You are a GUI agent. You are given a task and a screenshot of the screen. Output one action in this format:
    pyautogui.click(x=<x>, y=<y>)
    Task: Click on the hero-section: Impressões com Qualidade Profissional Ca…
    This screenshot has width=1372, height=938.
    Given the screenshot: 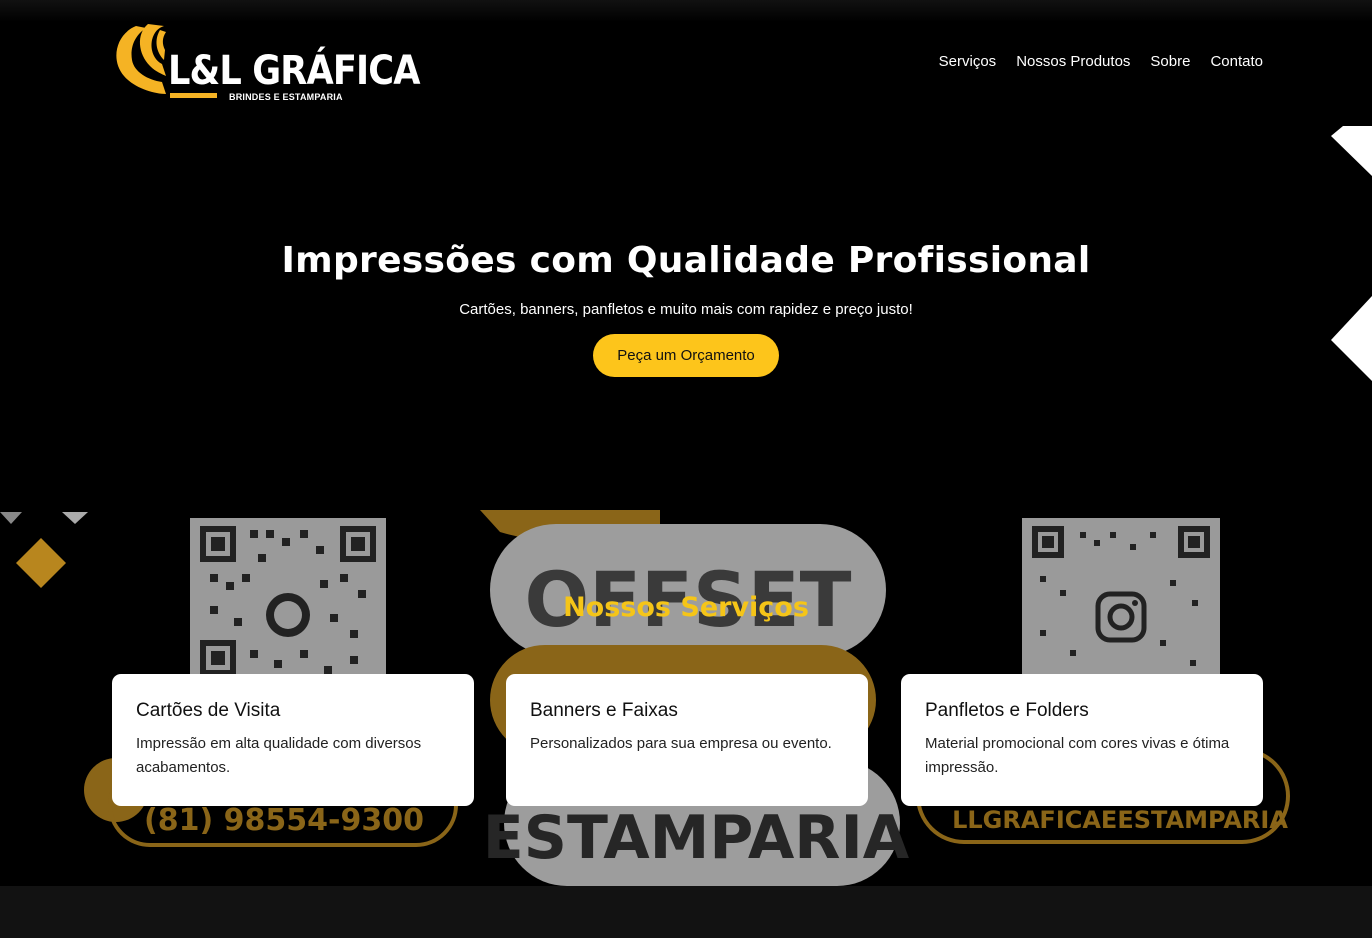 What is the action you would take?
    pyautogui.click(x=686, y=308)
    